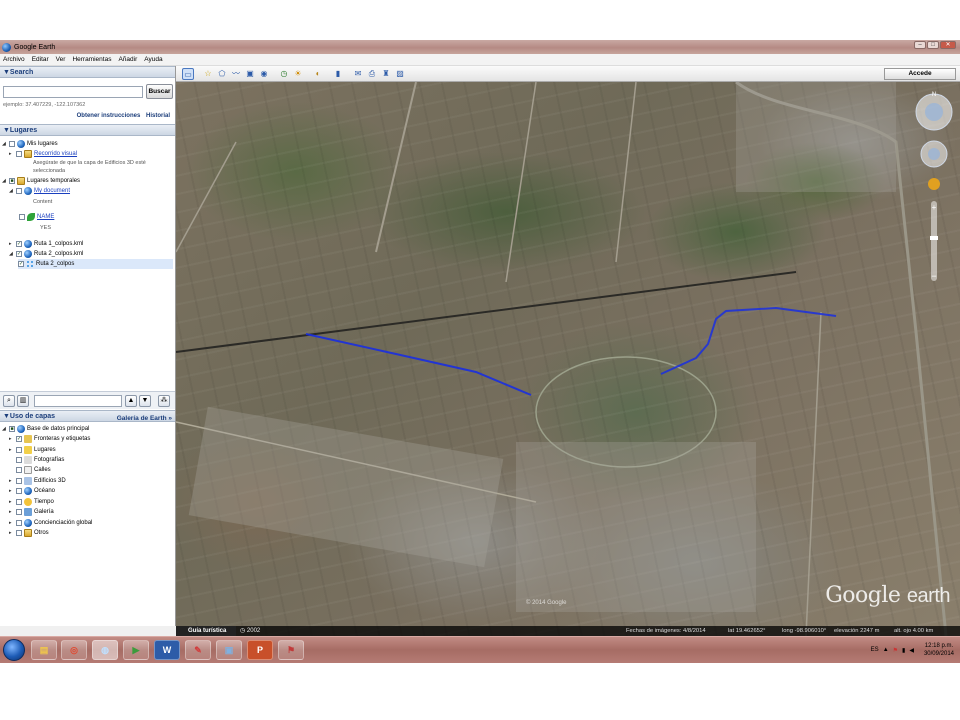  Describe the element at coordinates (73, 92) in the screenshot. I see `search-input` at that location.